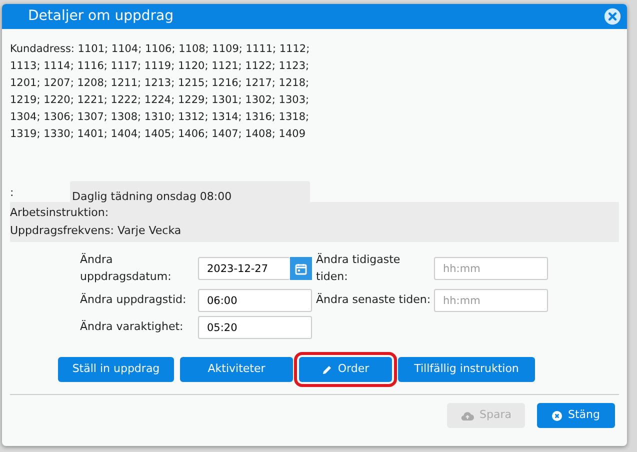  Describe the element at coordinates (244, 268) in the screenshot. I see `date-field: 2023-12-27` at that location.